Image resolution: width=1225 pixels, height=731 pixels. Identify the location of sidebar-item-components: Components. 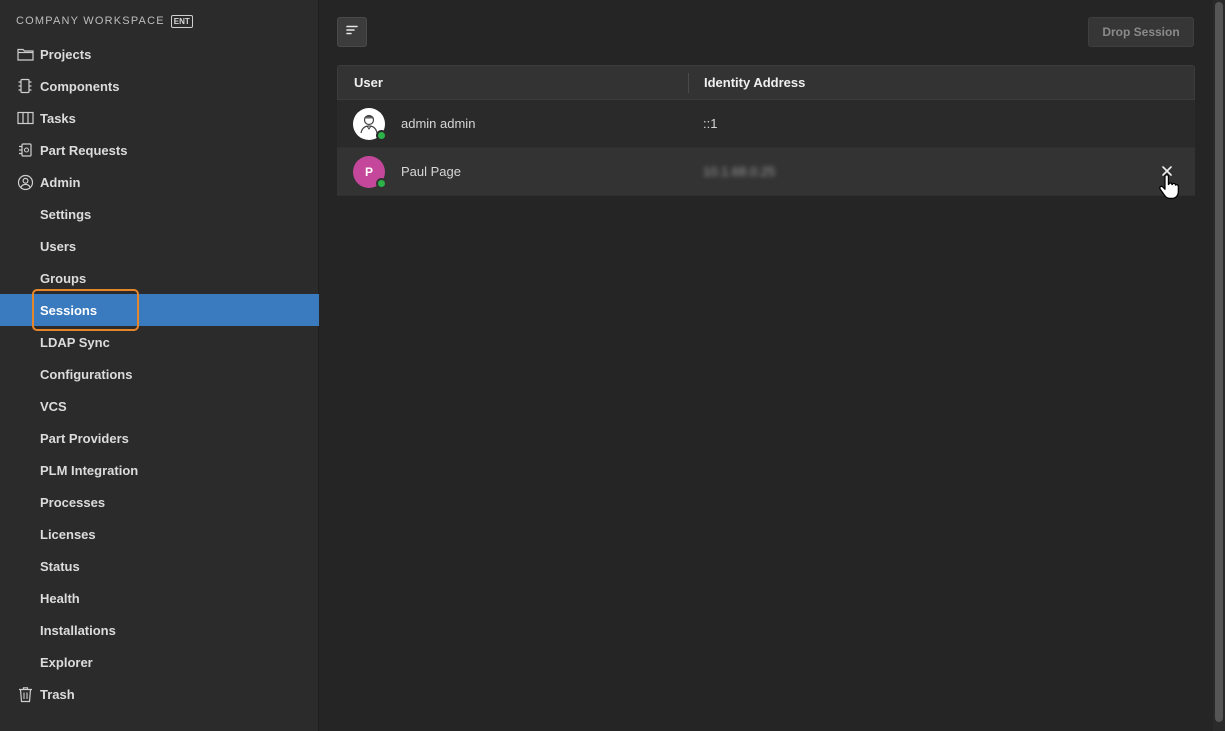
(159, 86).